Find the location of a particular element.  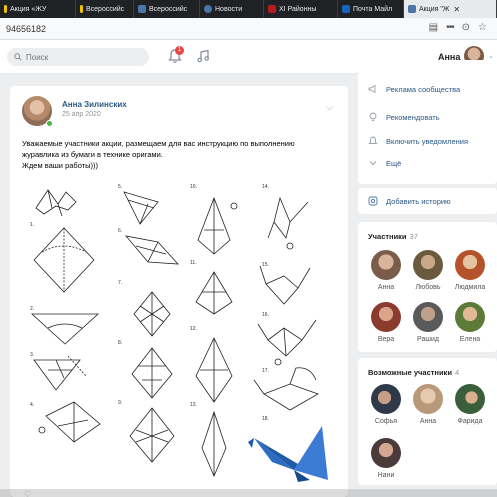

possible-participant: Фарида is located at coordinates (470, 404).